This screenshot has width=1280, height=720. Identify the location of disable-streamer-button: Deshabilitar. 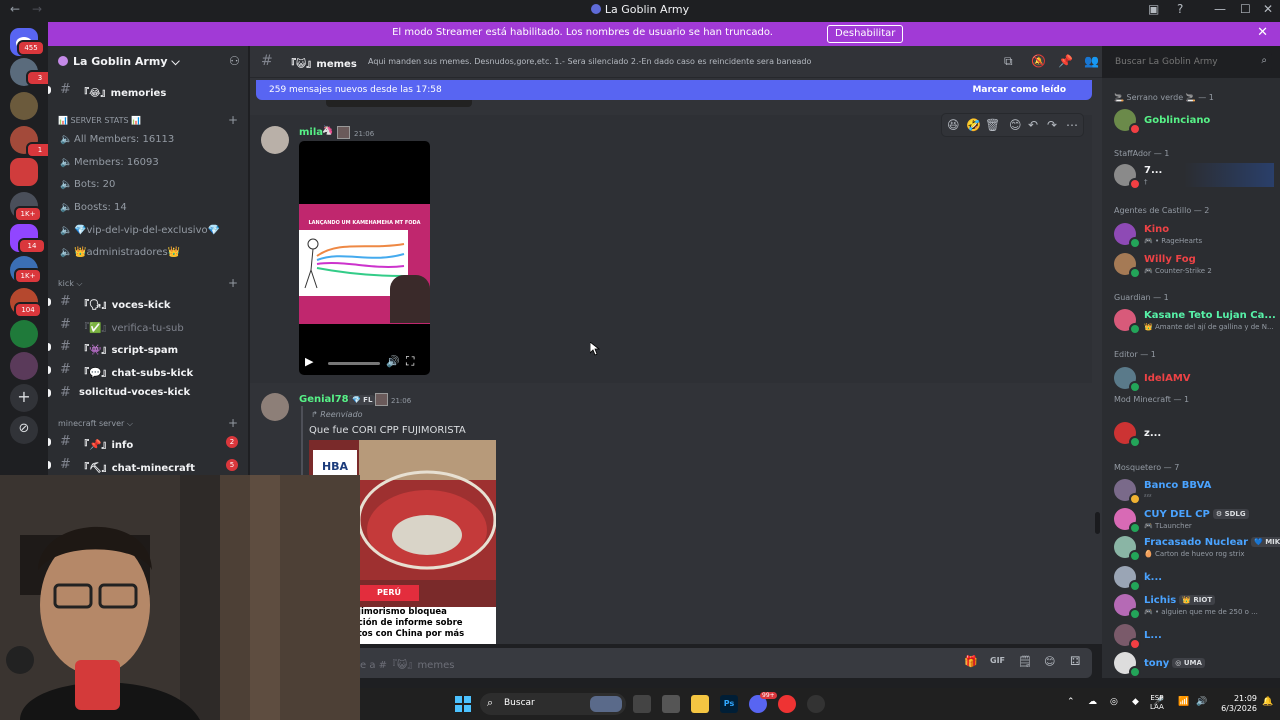
(865, 34).